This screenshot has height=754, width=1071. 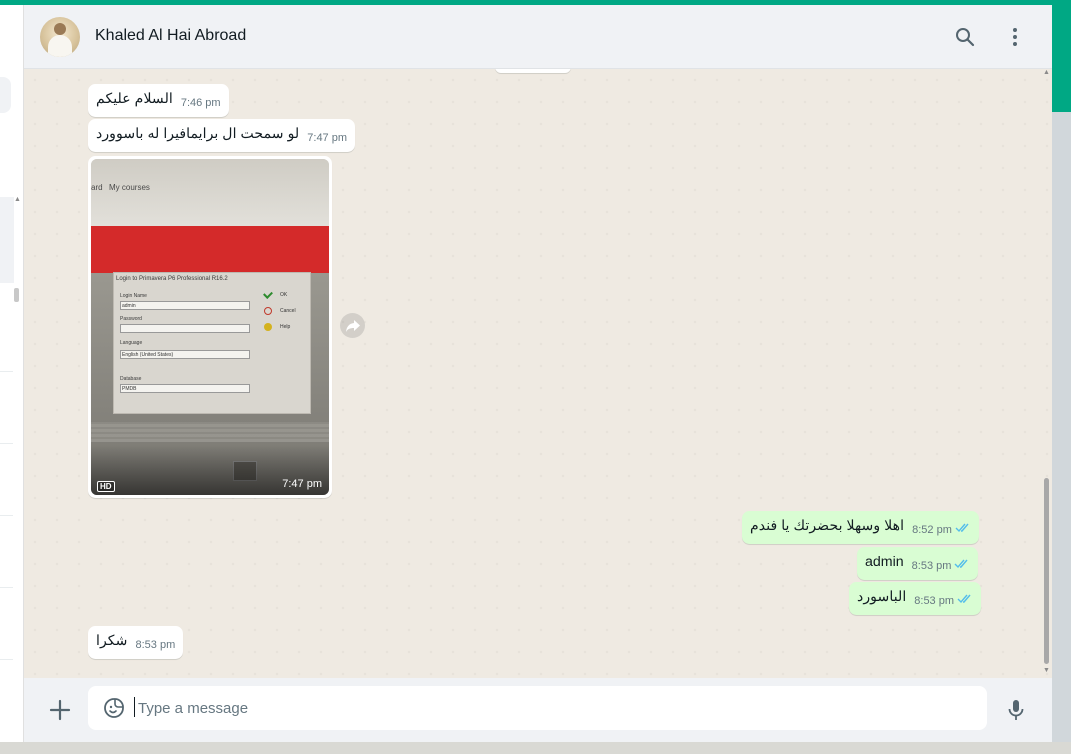 I want to click on check-icon, so click(x=268, y=294).